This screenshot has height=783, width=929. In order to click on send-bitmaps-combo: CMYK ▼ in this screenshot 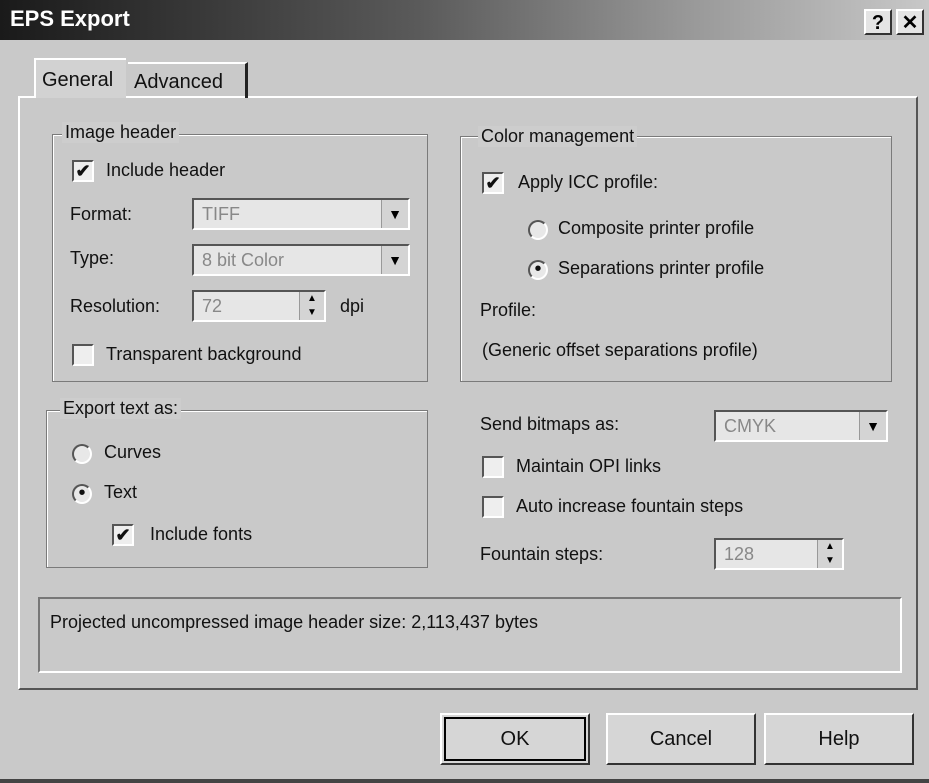, I will do `click(801, 426)`.